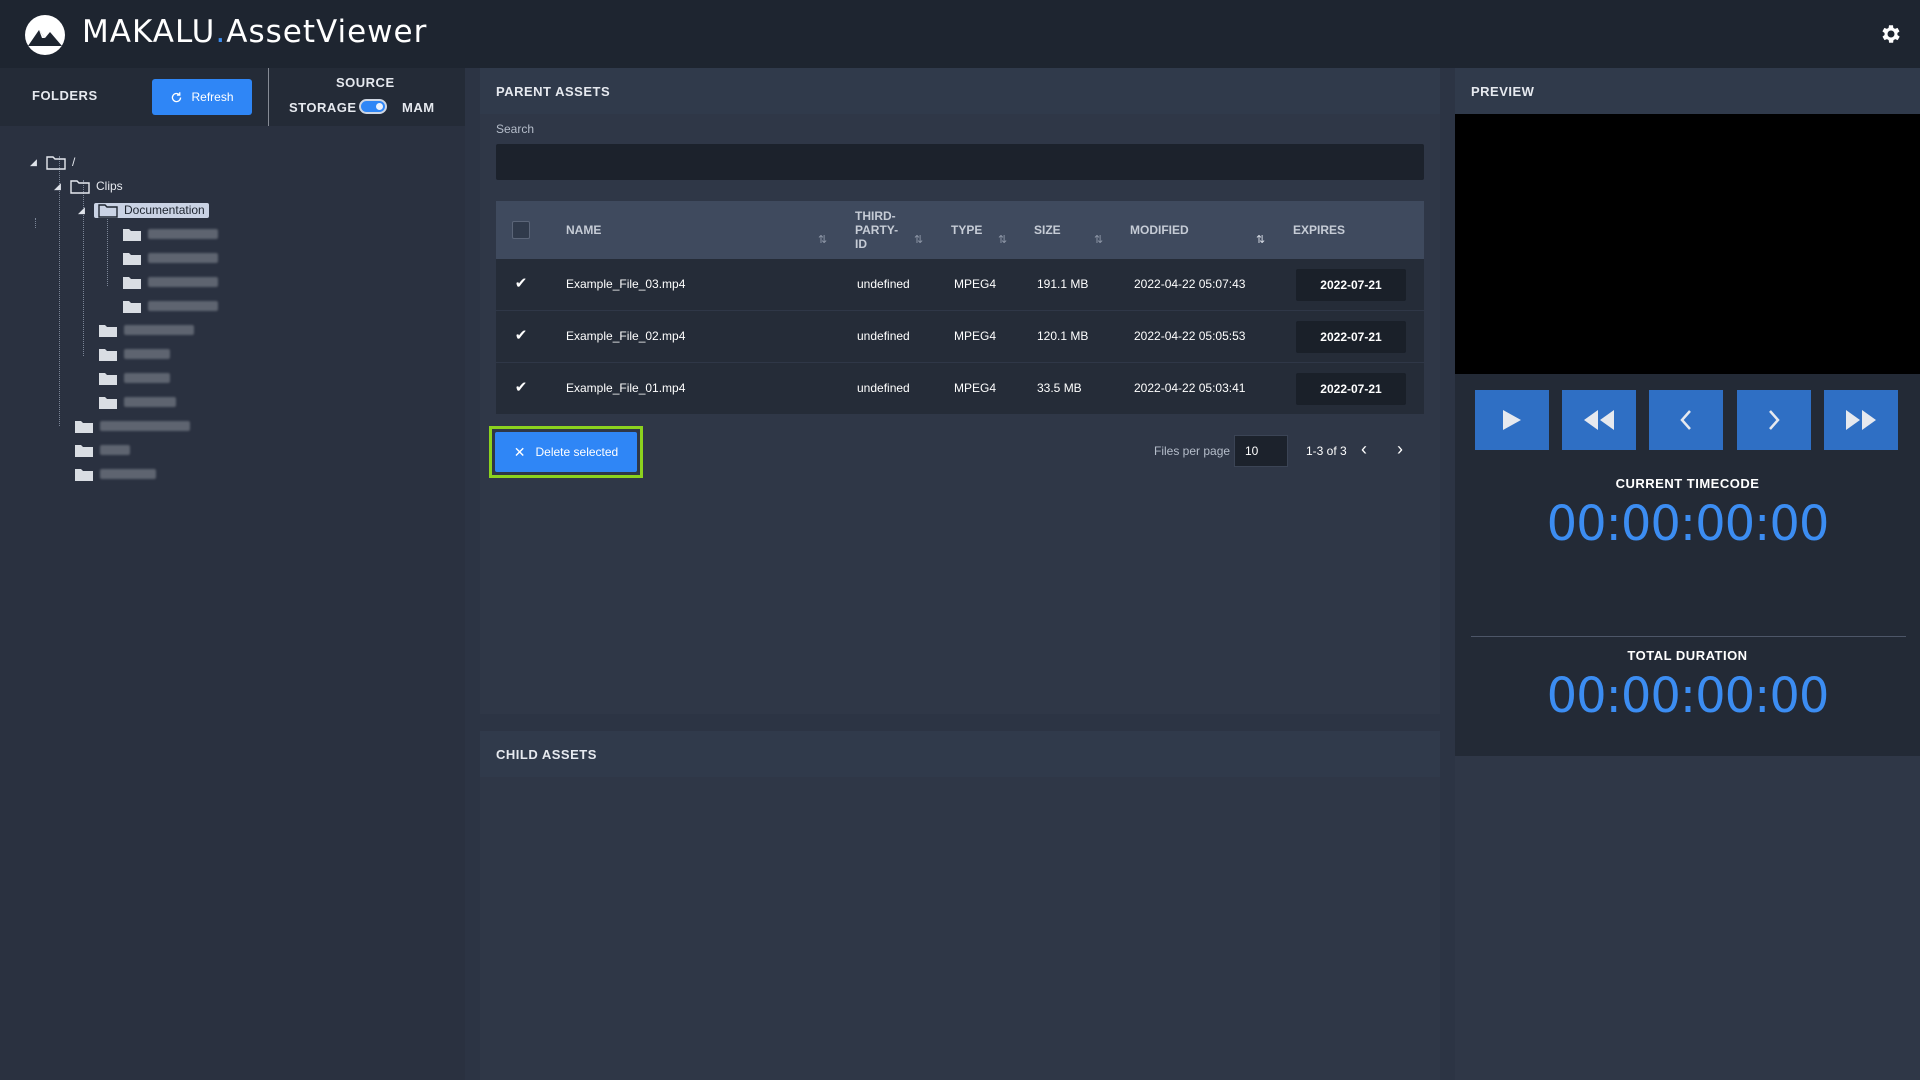  Describe the element at coordinates (960, 162) in the screenshot. I see `search-input` at that location.